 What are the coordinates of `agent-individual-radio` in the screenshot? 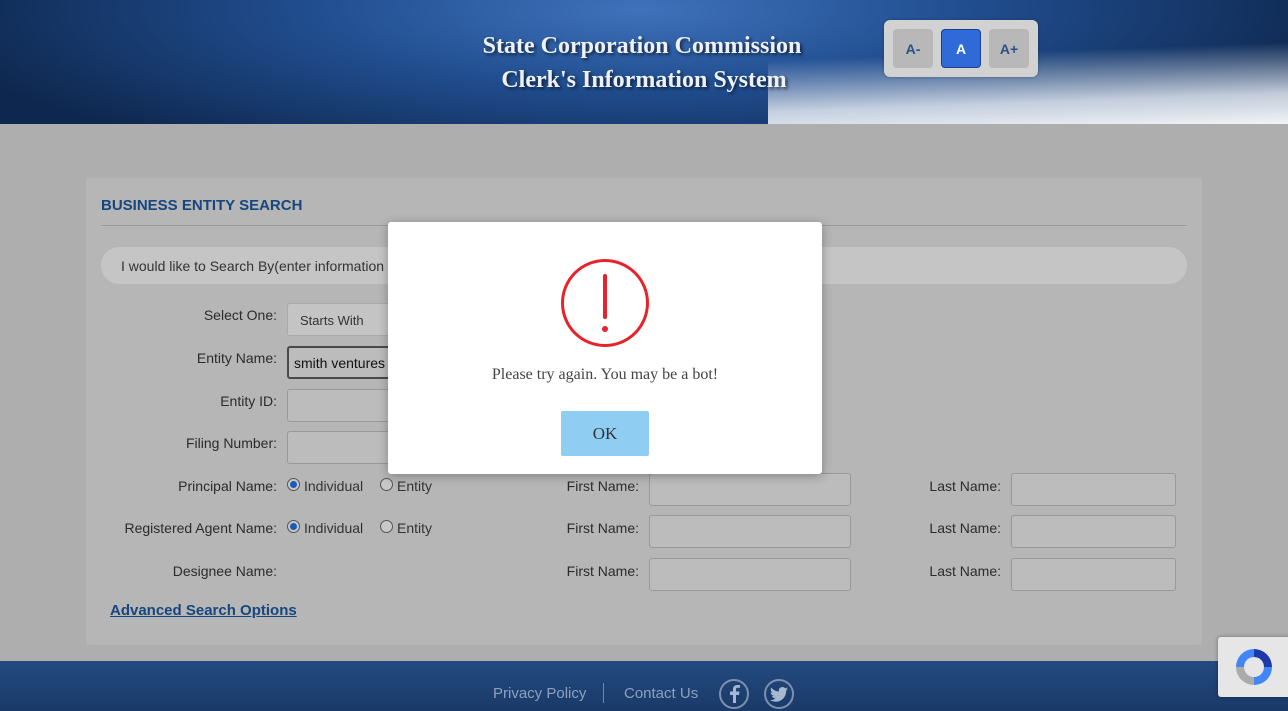 It's located at (293, 526).